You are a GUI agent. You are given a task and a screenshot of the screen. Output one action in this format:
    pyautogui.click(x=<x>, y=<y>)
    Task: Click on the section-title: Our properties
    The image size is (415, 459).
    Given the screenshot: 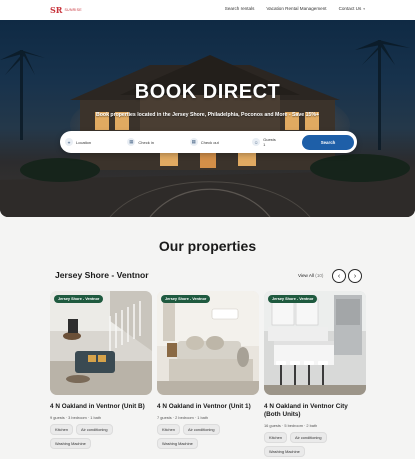 What is the action you would take?
    pyautogui.click(x=207, y=246)
    